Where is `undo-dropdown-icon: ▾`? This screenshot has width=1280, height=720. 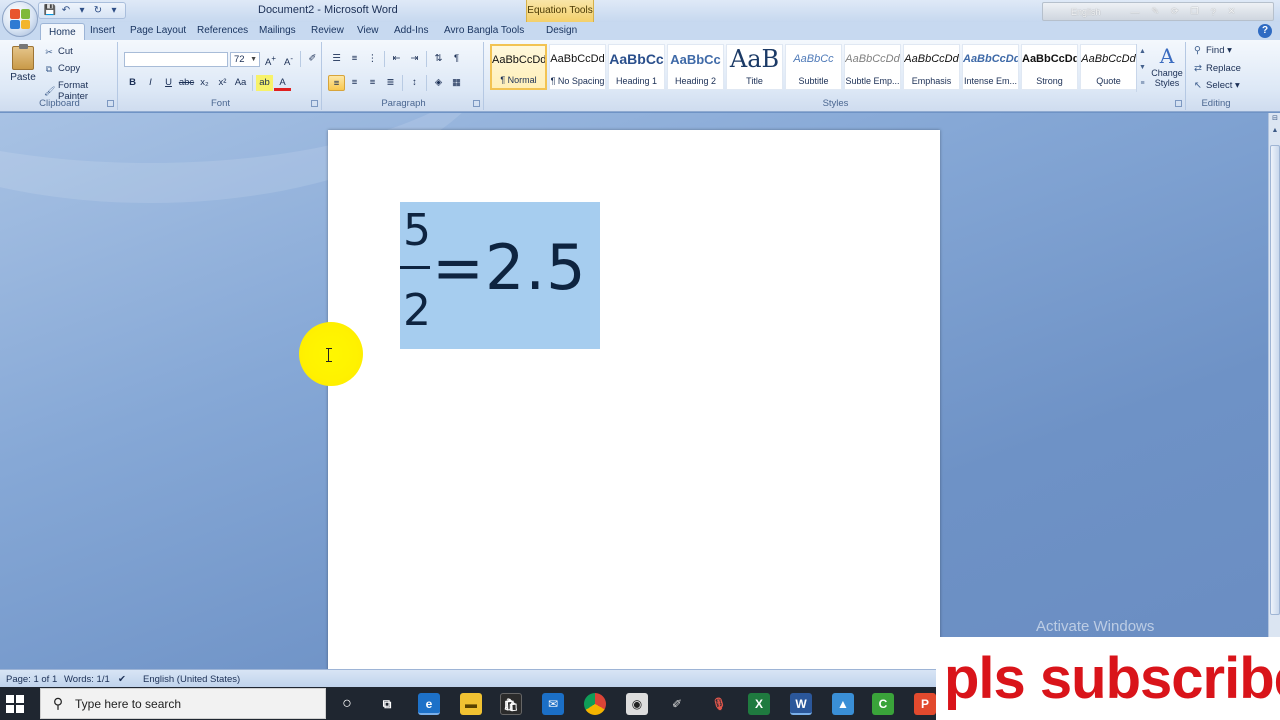 undo-dropdown-icon: ▾ is located at coordinates (82, 10).